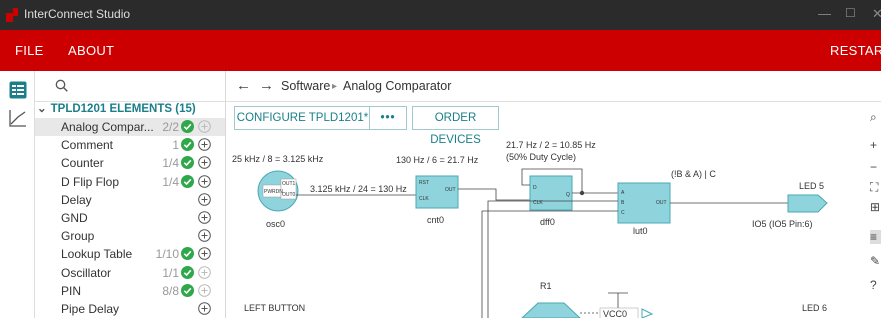  I want to click on dff-duty-label: (50% Duty Cycle), so click(541, 157).